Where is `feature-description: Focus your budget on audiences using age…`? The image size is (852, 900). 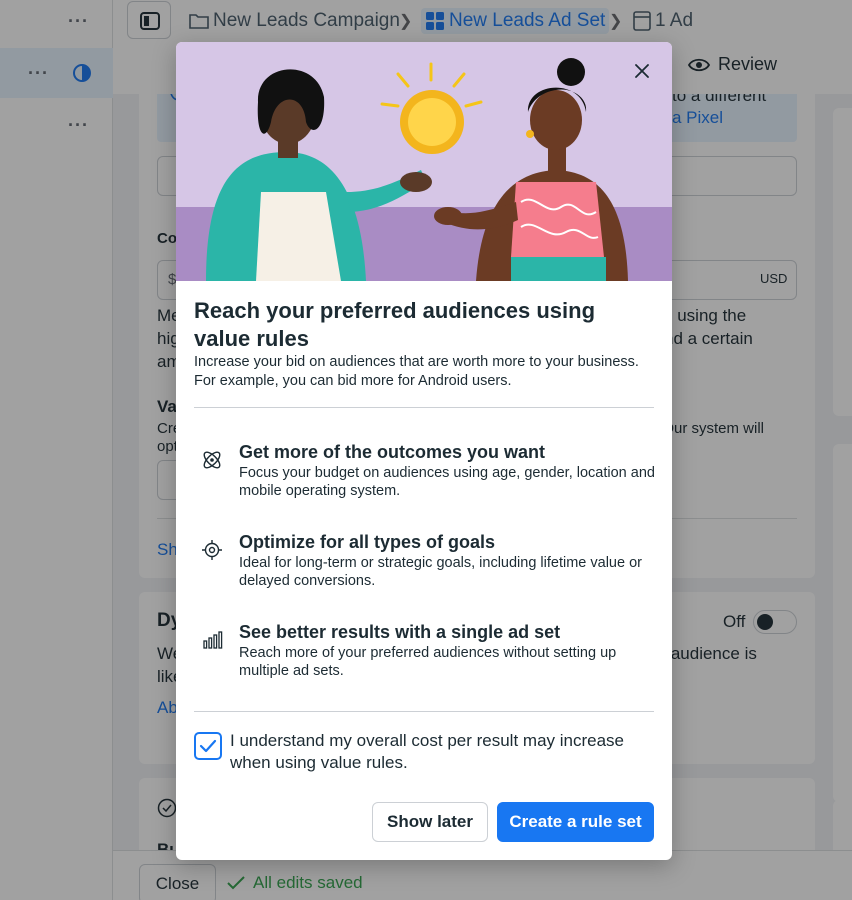 feature-description: Focus your budget on audiences using age… is located at coordinates (447, 482).